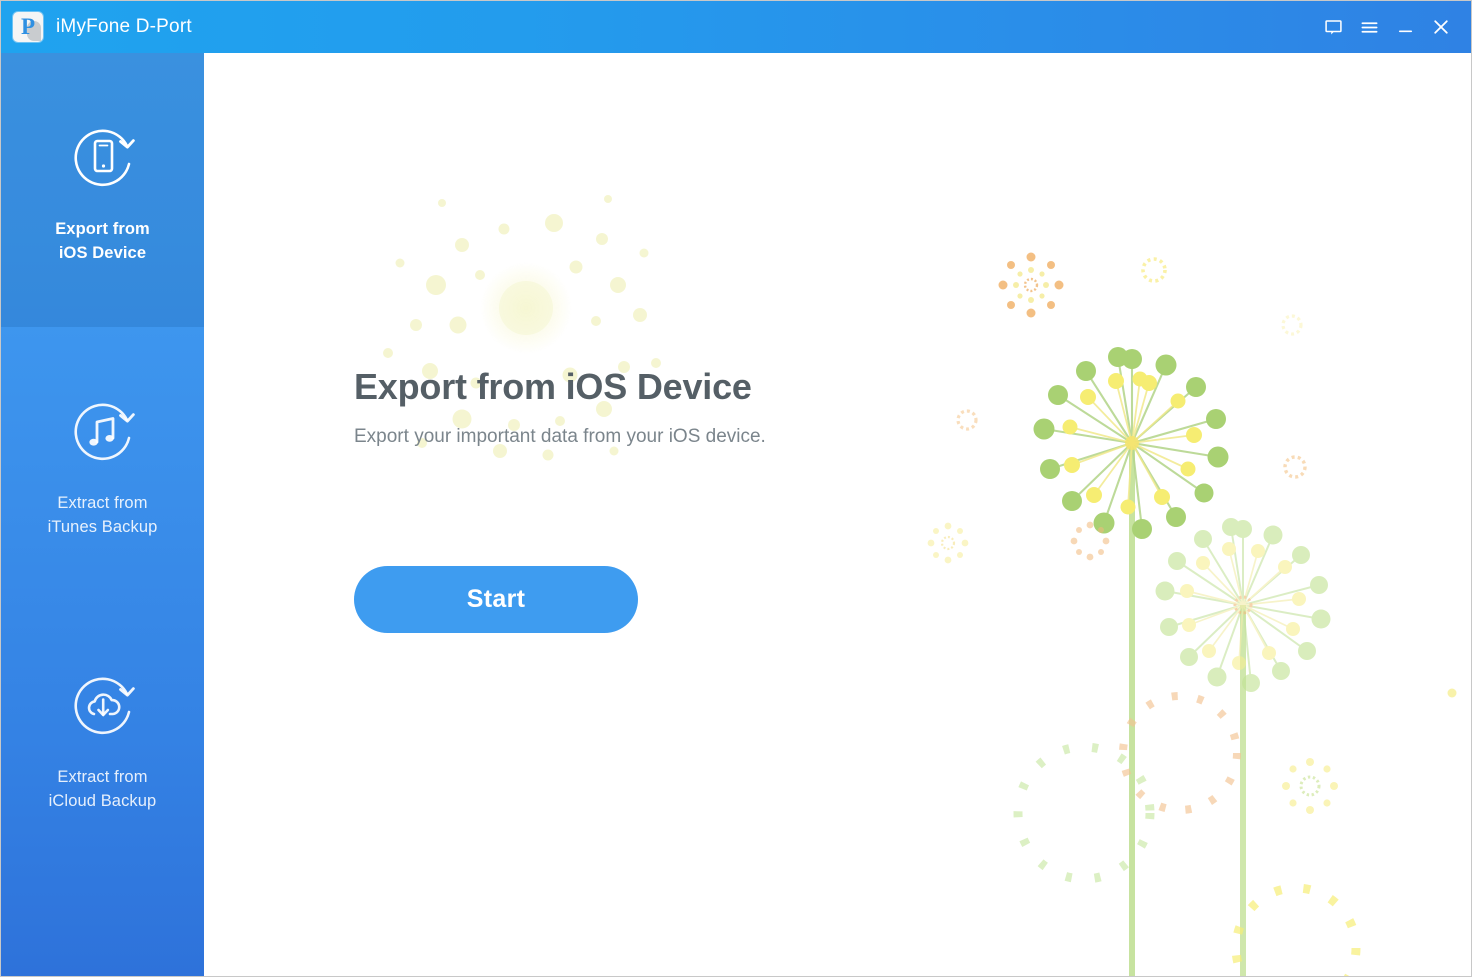  I want to click on stray-dots, so click(1452, 693).